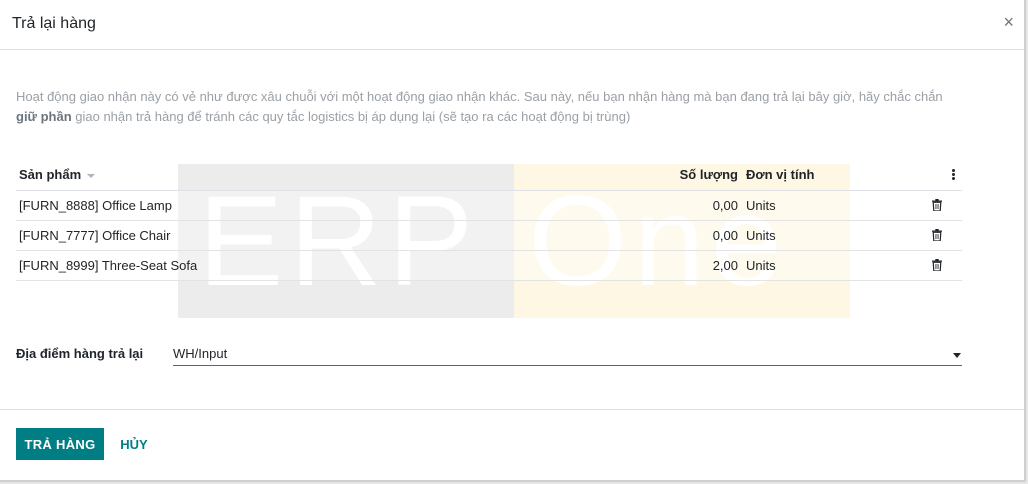 The image size is (1028, 484). Describe the element at coordinates (780, 175) in the screenshot. I see `column-header-uom: Đơn vị tính` at that location.